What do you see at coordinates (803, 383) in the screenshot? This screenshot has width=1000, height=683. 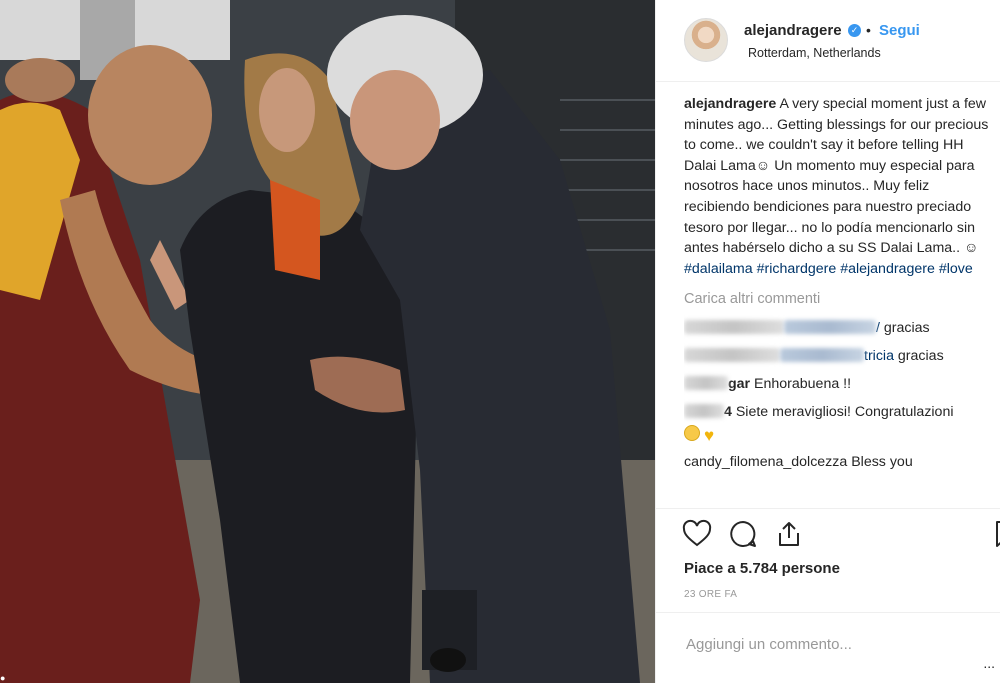 I see `comment-text: Enhorabuena !!` at bounding box center [803, 383].